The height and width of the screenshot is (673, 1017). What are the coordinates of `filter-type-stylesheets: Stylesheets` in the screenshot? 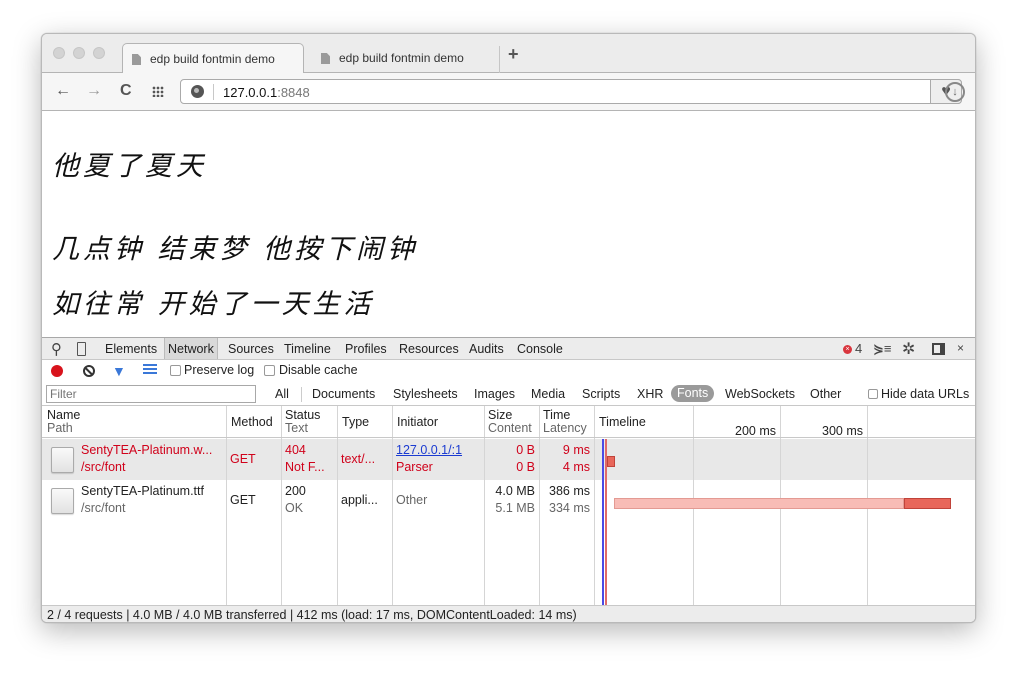 It's located at (425, 394).